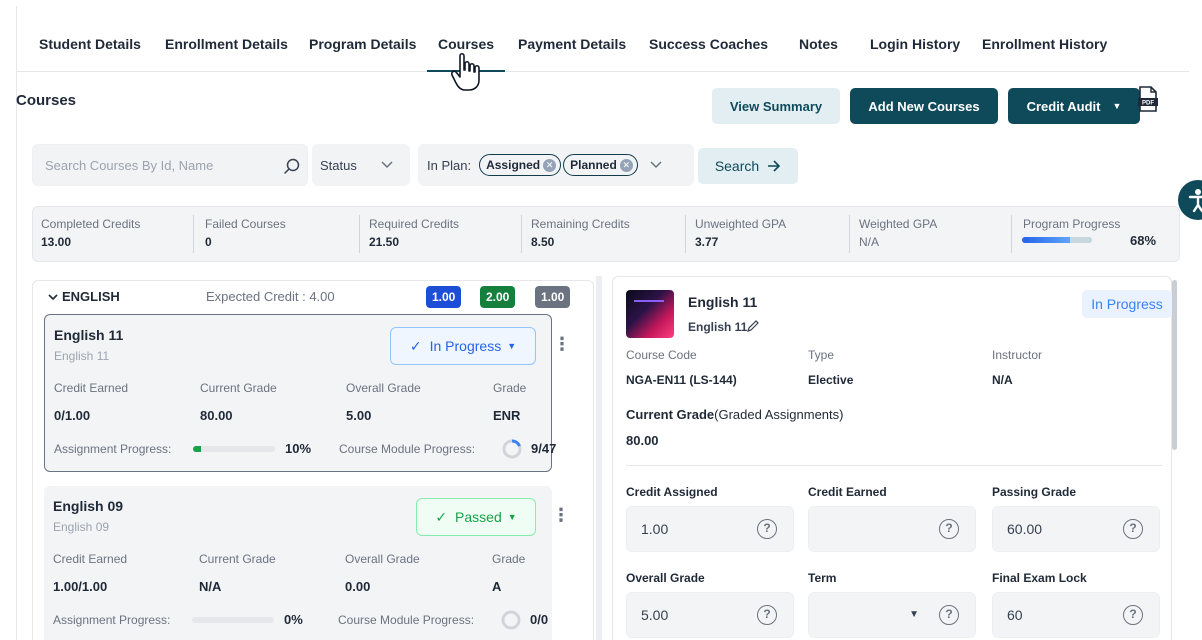 This screenshot has width=1202, height=640. I want to click on chip-assigned: Assigned ✕, so click(520, 165).